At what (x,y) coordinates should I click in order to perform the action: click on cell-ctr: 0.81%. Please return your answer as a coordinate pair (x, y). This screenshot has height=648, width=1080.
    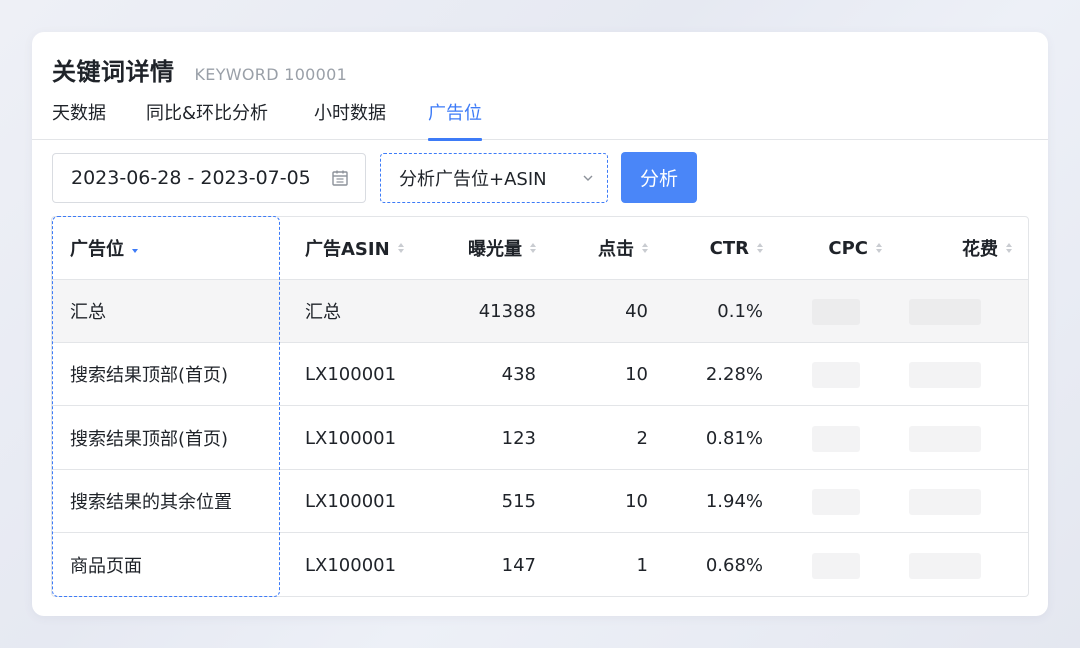
    Looking at the image, I should click on (734, 438).